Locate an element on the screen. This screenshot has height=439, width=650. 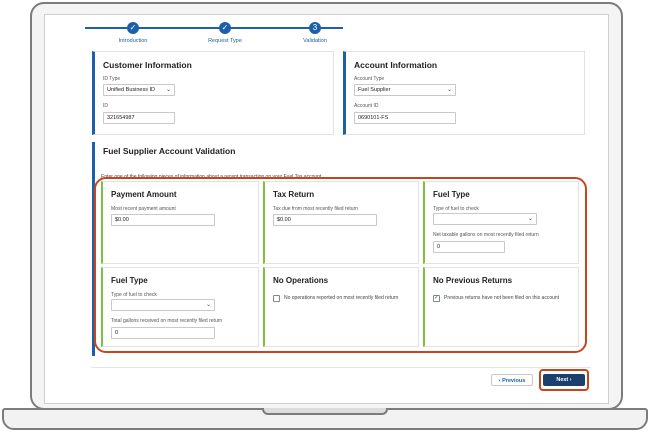
previous-button-label: Previous is located at coordinates (514, 381).